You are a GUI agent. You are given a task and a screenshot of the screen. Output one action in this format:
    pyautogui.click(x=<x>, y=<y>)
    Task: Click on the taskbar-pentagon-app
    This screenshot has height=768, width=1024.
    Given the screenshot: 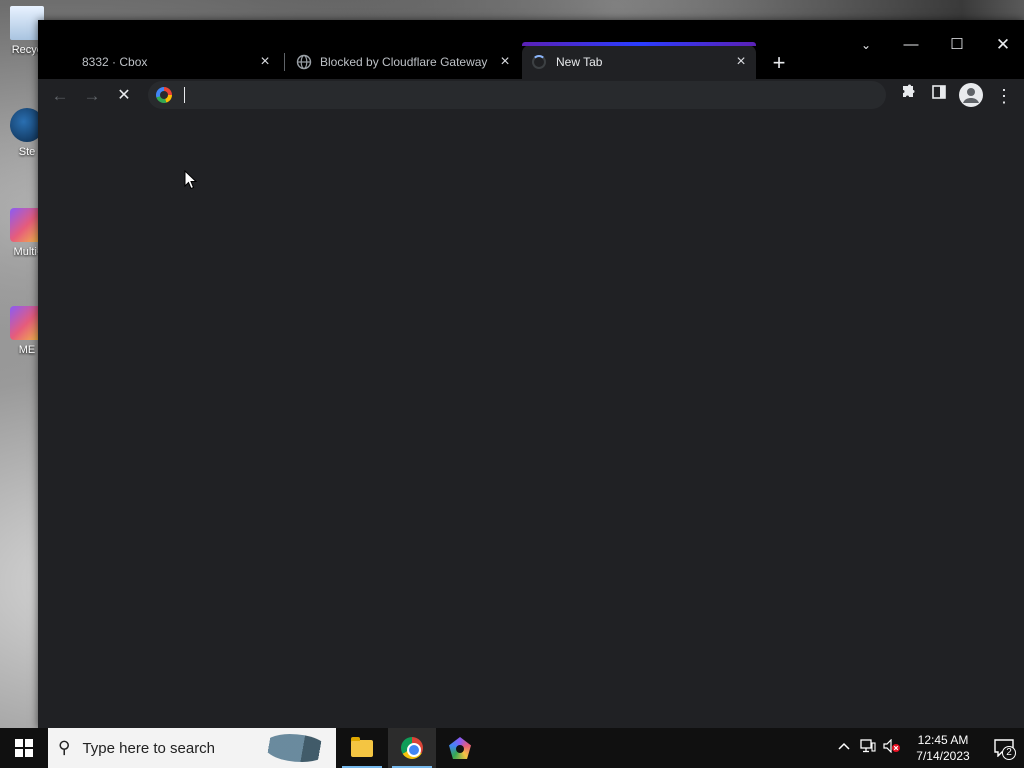 What is the action you would take?
    pyautogui.click(x=460, y=748)
    